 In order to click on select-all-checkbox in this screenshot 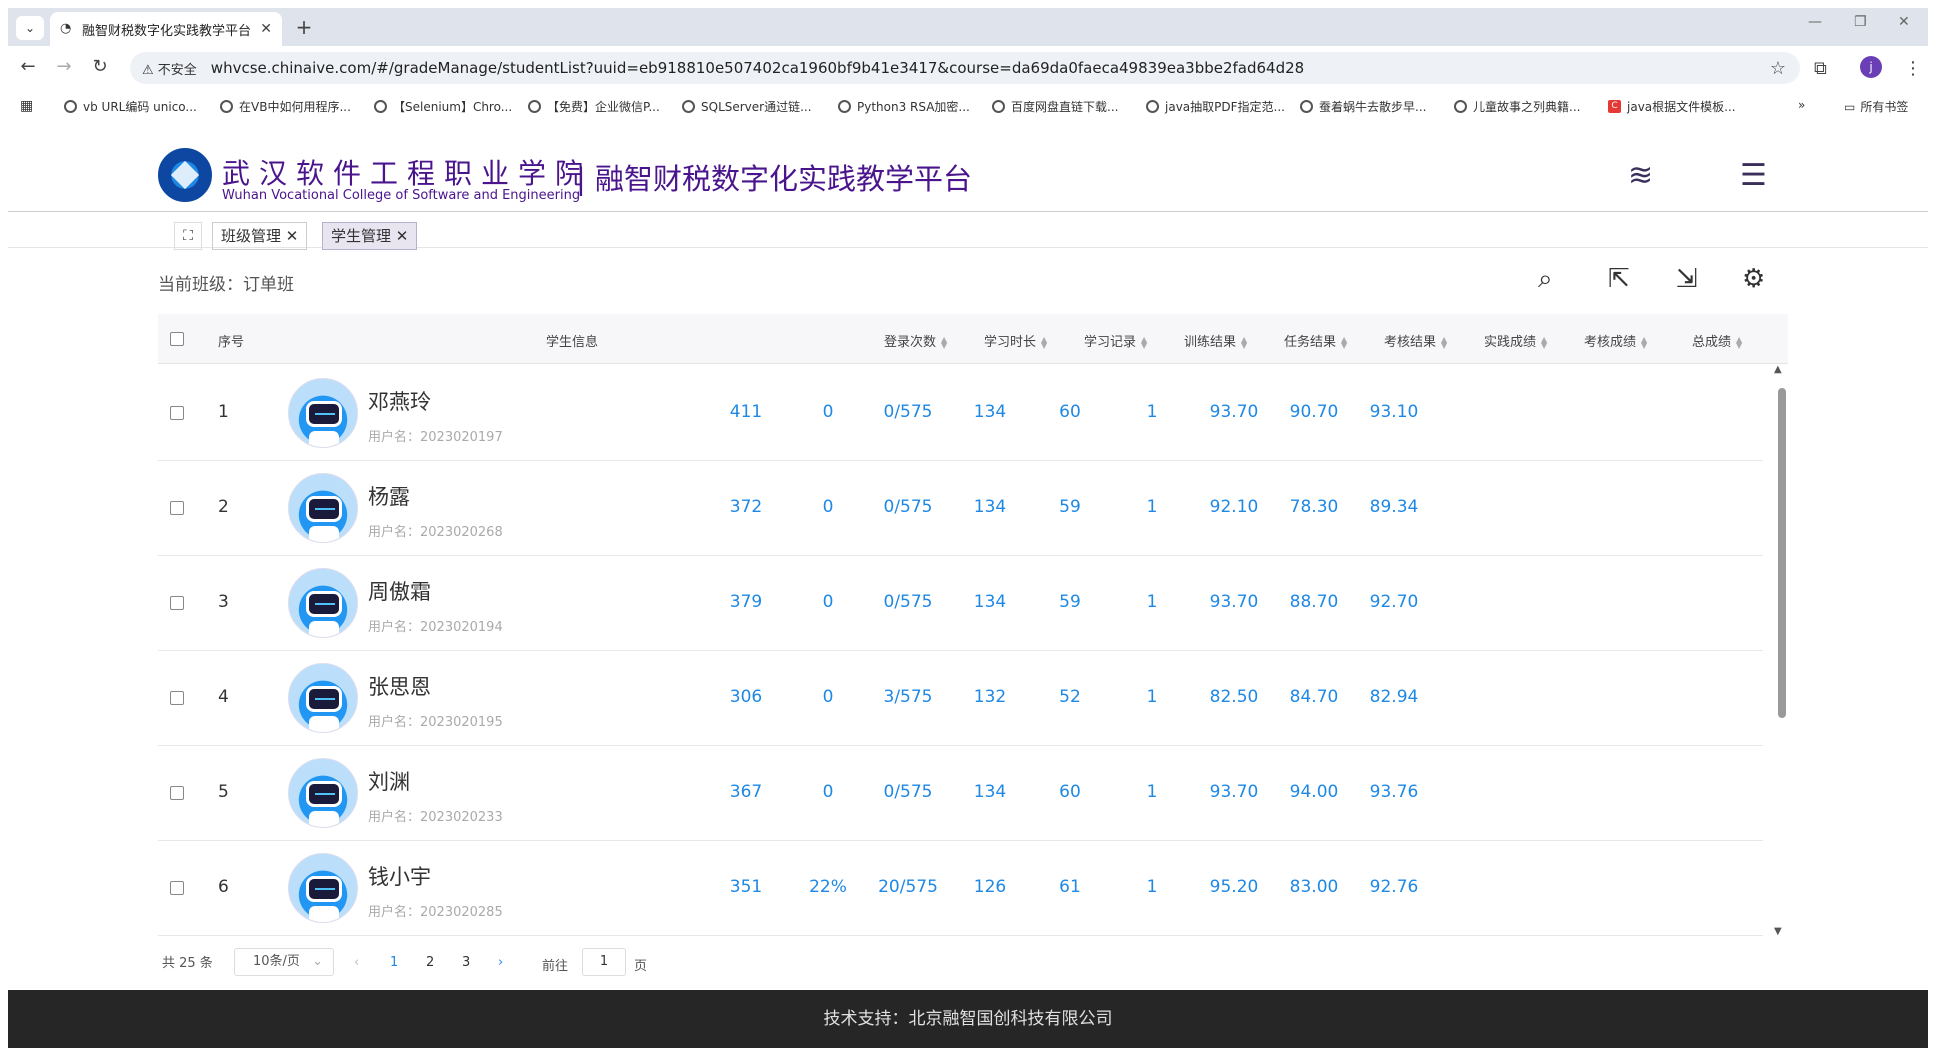, I will do `click(177, 339)`.